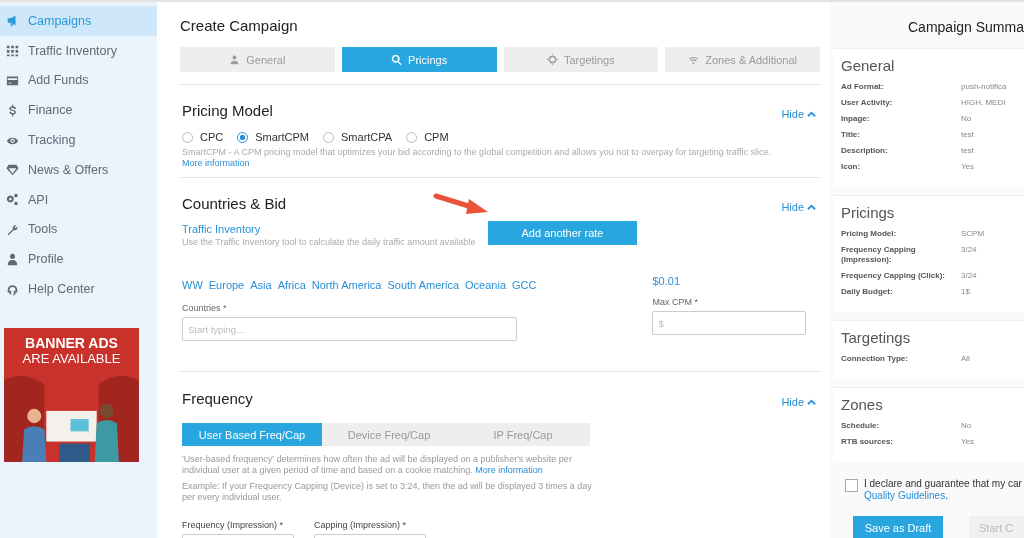 The height and width of the screenshot is (538, 1024). I want to click on summary-label: Ad Format:, so click(863, 87).